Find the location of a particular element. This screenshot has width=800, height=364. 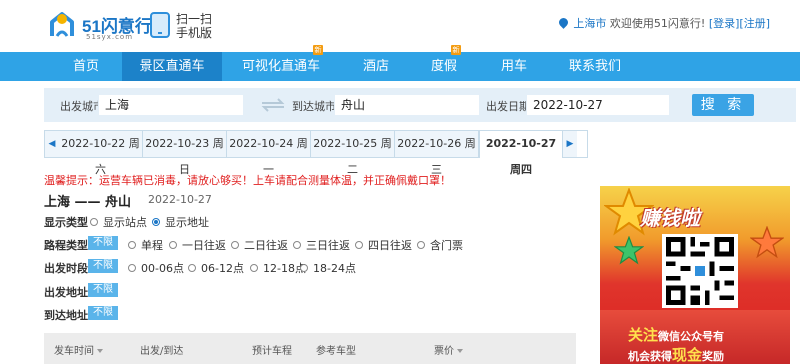

route-type-nolimit: 不限 is located at coordinates (103, 243).